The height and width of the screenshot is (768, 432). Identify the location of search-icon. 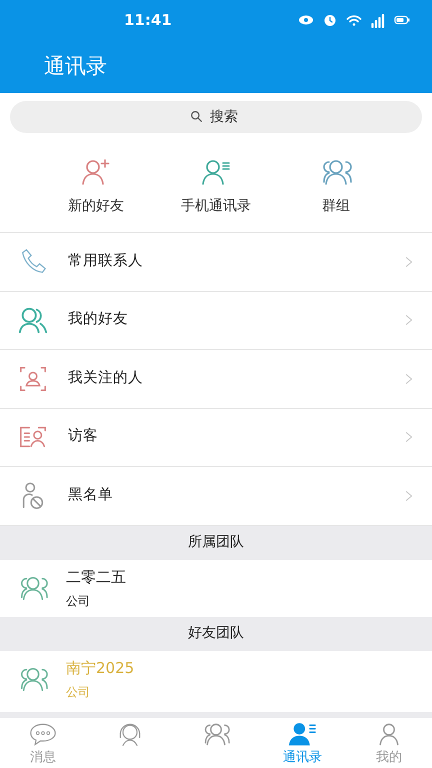
(196, 116).